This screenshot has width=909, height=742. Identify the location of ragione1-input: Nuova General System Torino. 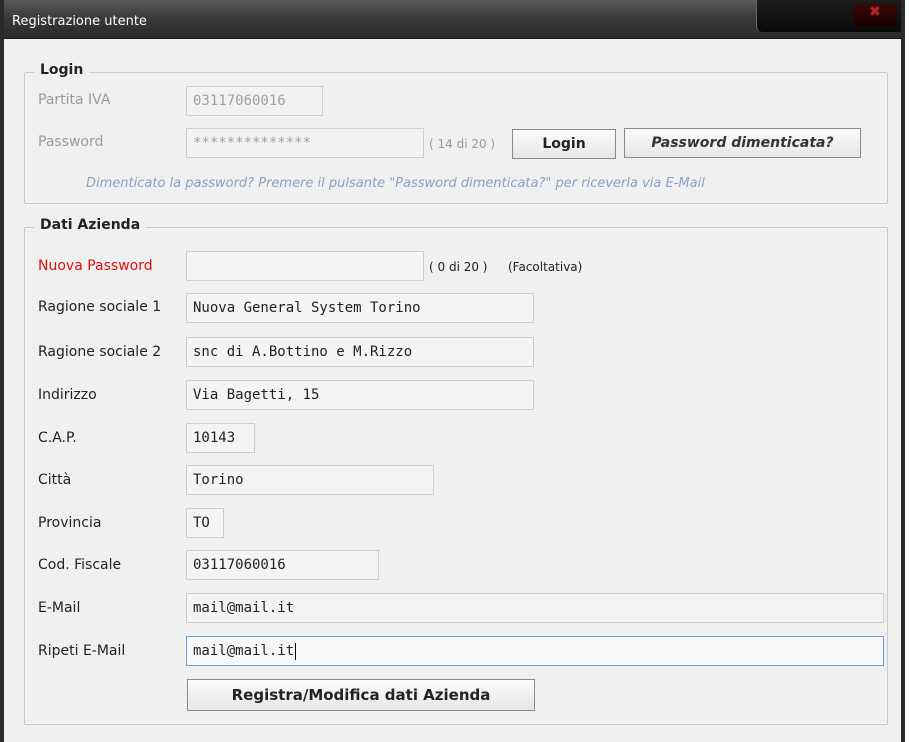
(360, 308).